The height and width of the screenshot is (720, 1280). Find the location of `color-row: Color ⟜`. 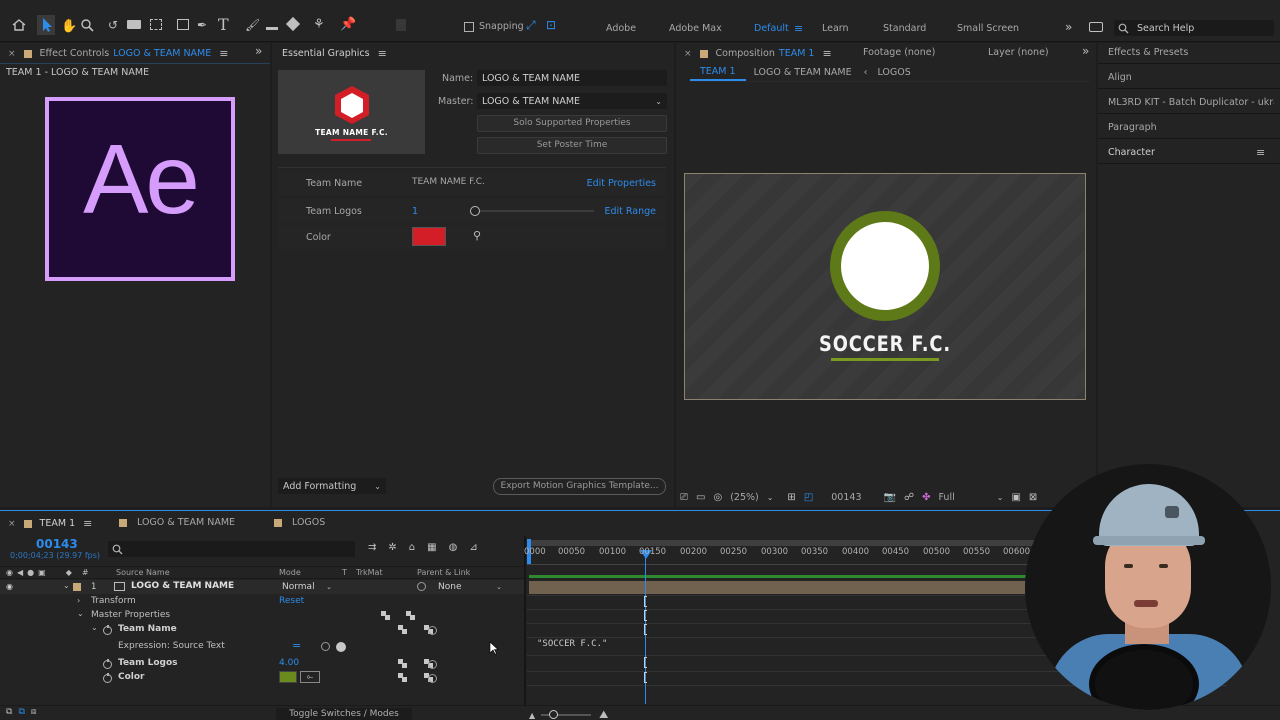

color-row: Color ⟜ is located at coordinates (262, 678).